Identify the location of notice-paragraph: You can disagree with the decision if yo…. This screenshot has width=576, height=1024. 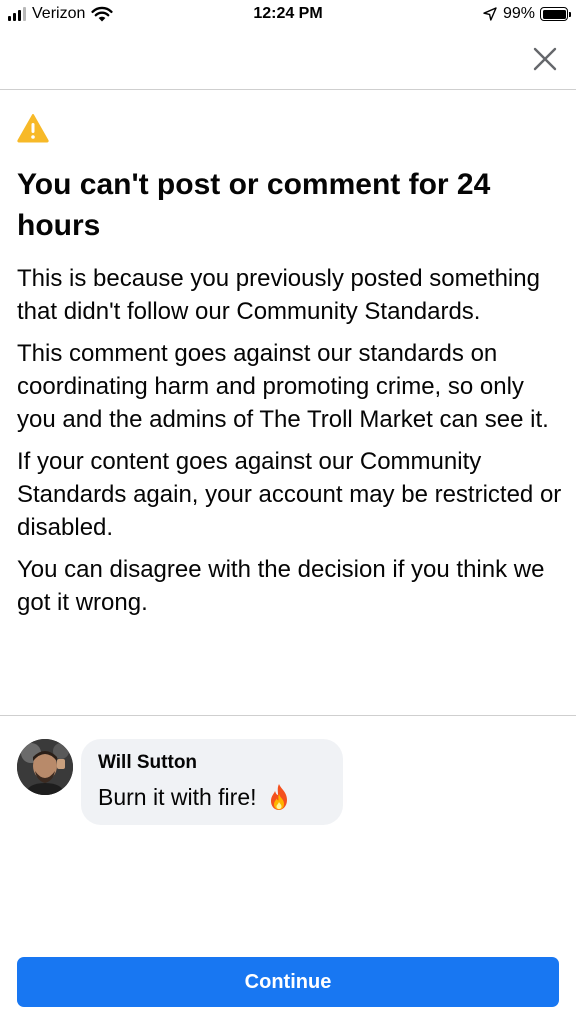
(281, 586).